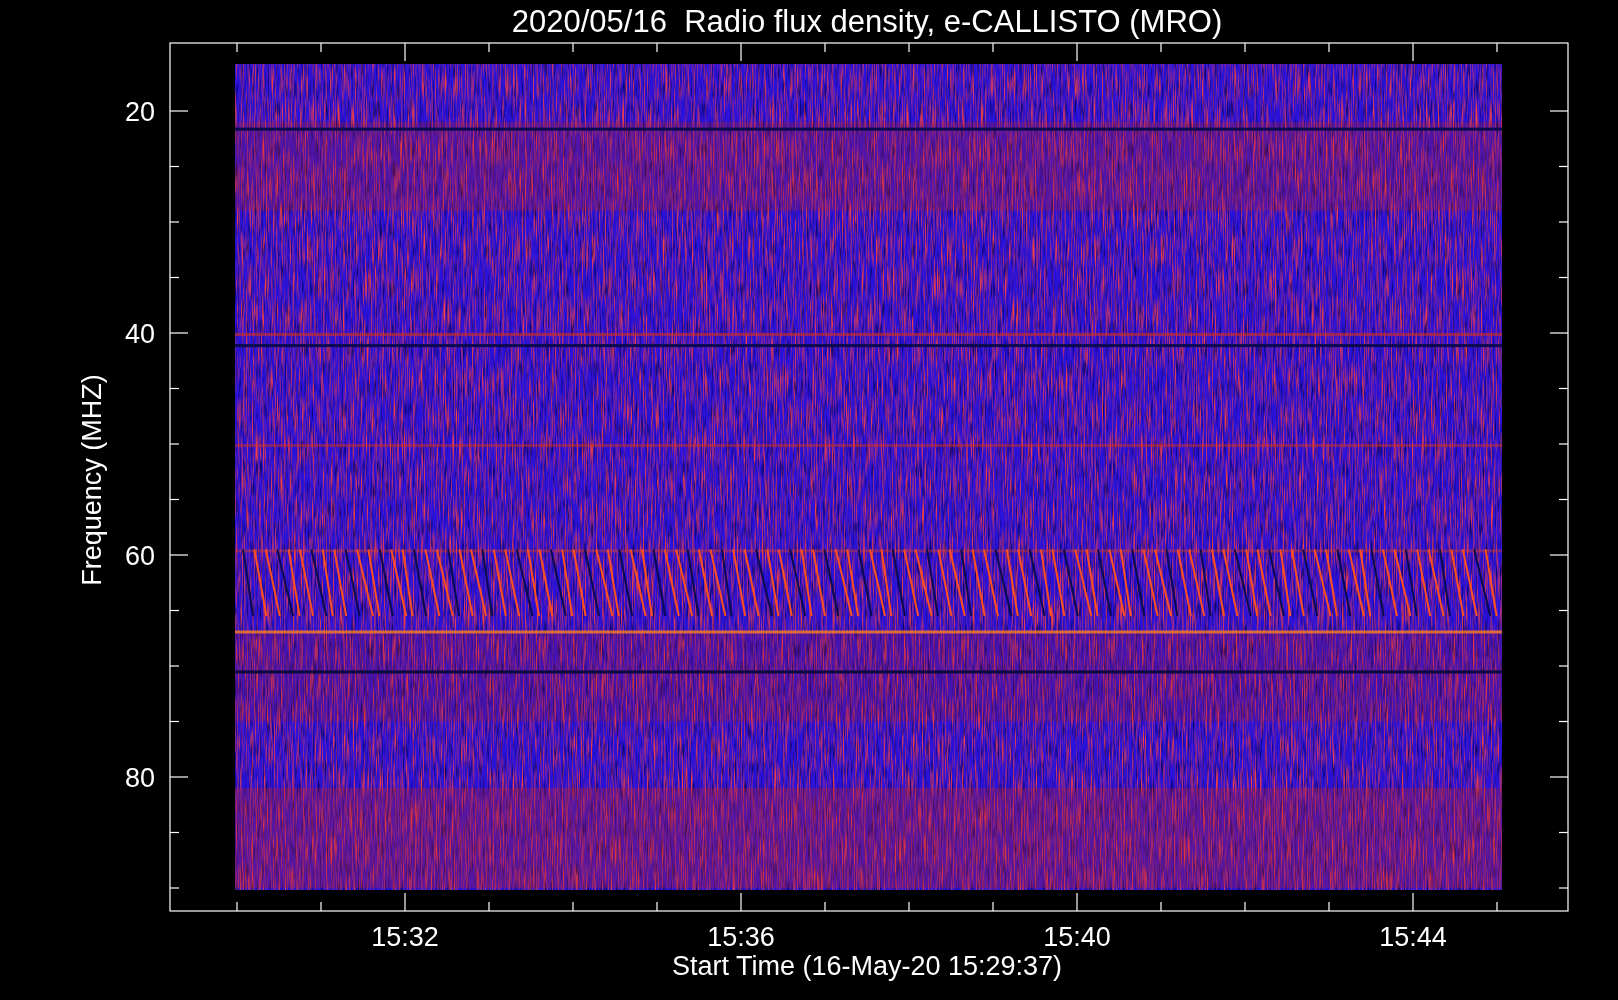 Image resolution: width=1618 pixels, height=1000 pixels. Describe the element at coordinates (867, 21) in the screenshot. I see `plot-title: 2020/05/16 Radio flux density, e-CALLISTO (MRO)` at that location.